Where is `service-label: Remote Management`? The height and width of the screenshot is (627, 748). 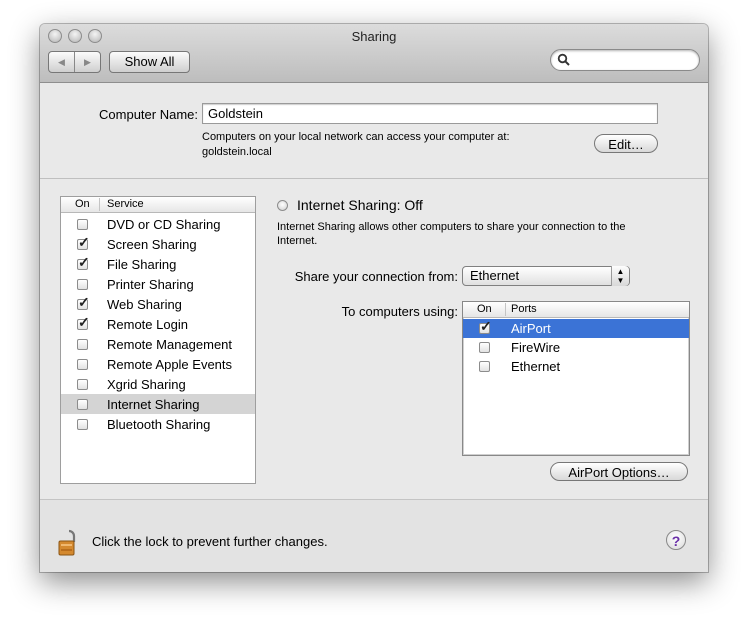
service-label: Remote Management is located at coordinates (170, 344).